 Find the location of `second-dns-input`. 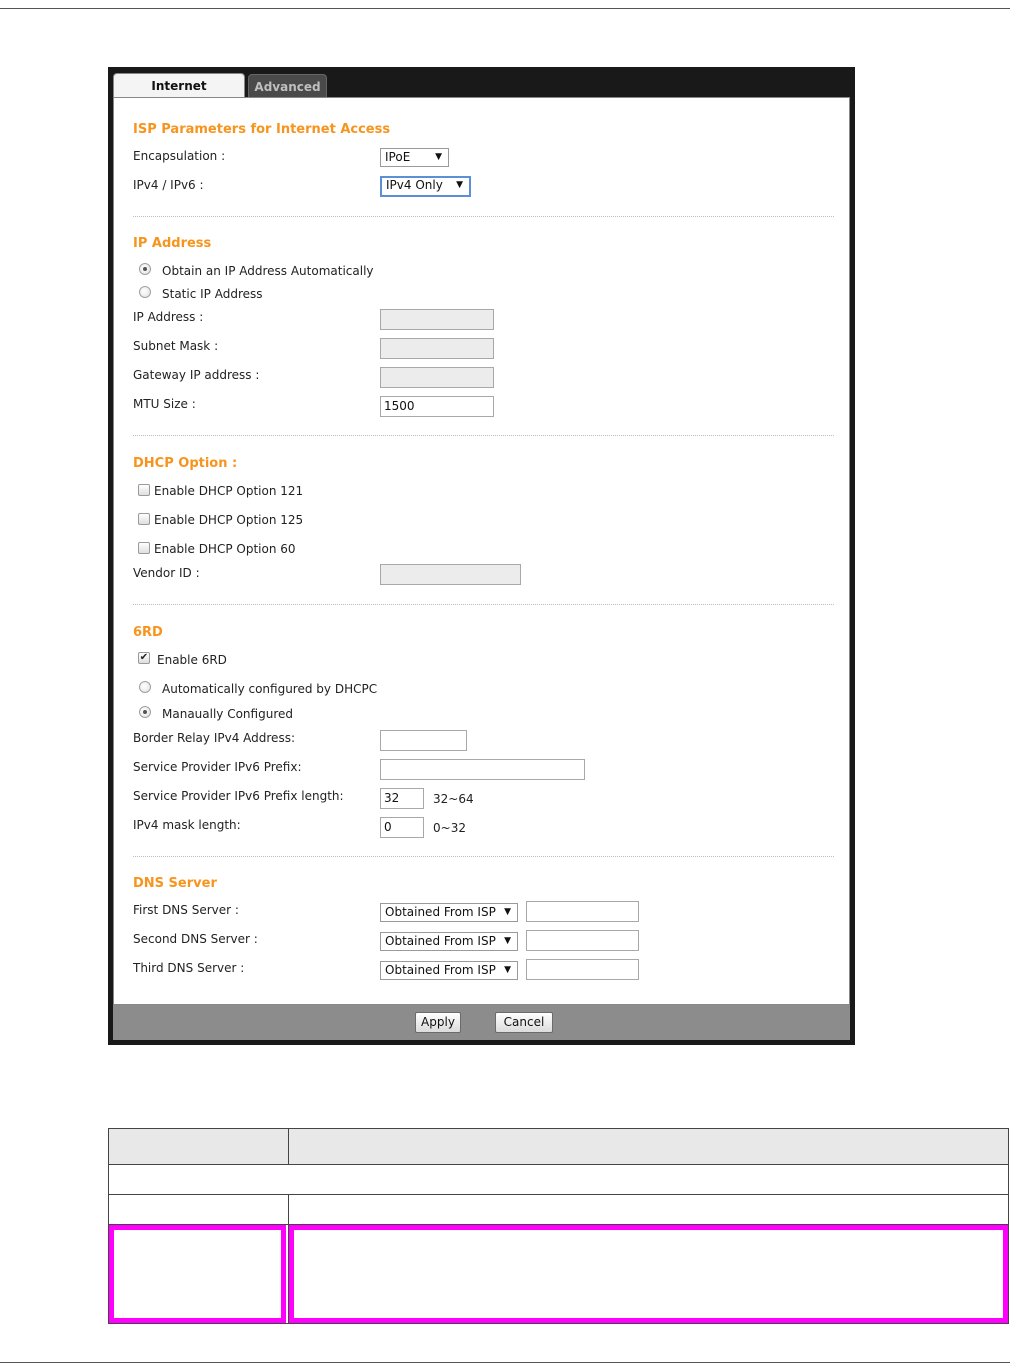

second-dns-input is located at coordinates (582, 940).